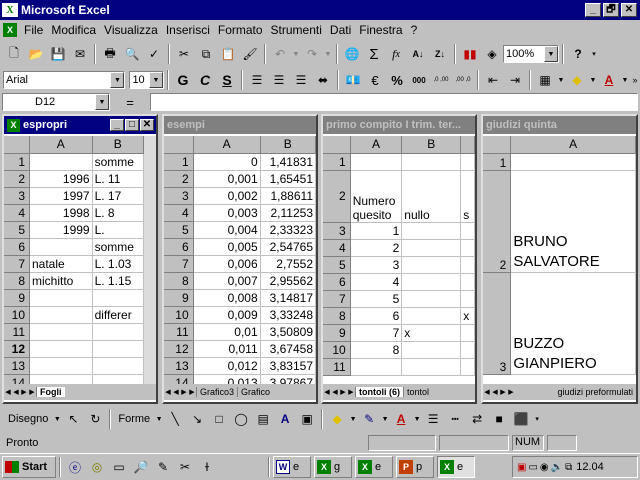 This screenshot has height=480, width=640. What do you see at coordinates (250, 54) in the screenshot?
I see `format-painter-icon: 🖌` at bounding box center [250, 54].